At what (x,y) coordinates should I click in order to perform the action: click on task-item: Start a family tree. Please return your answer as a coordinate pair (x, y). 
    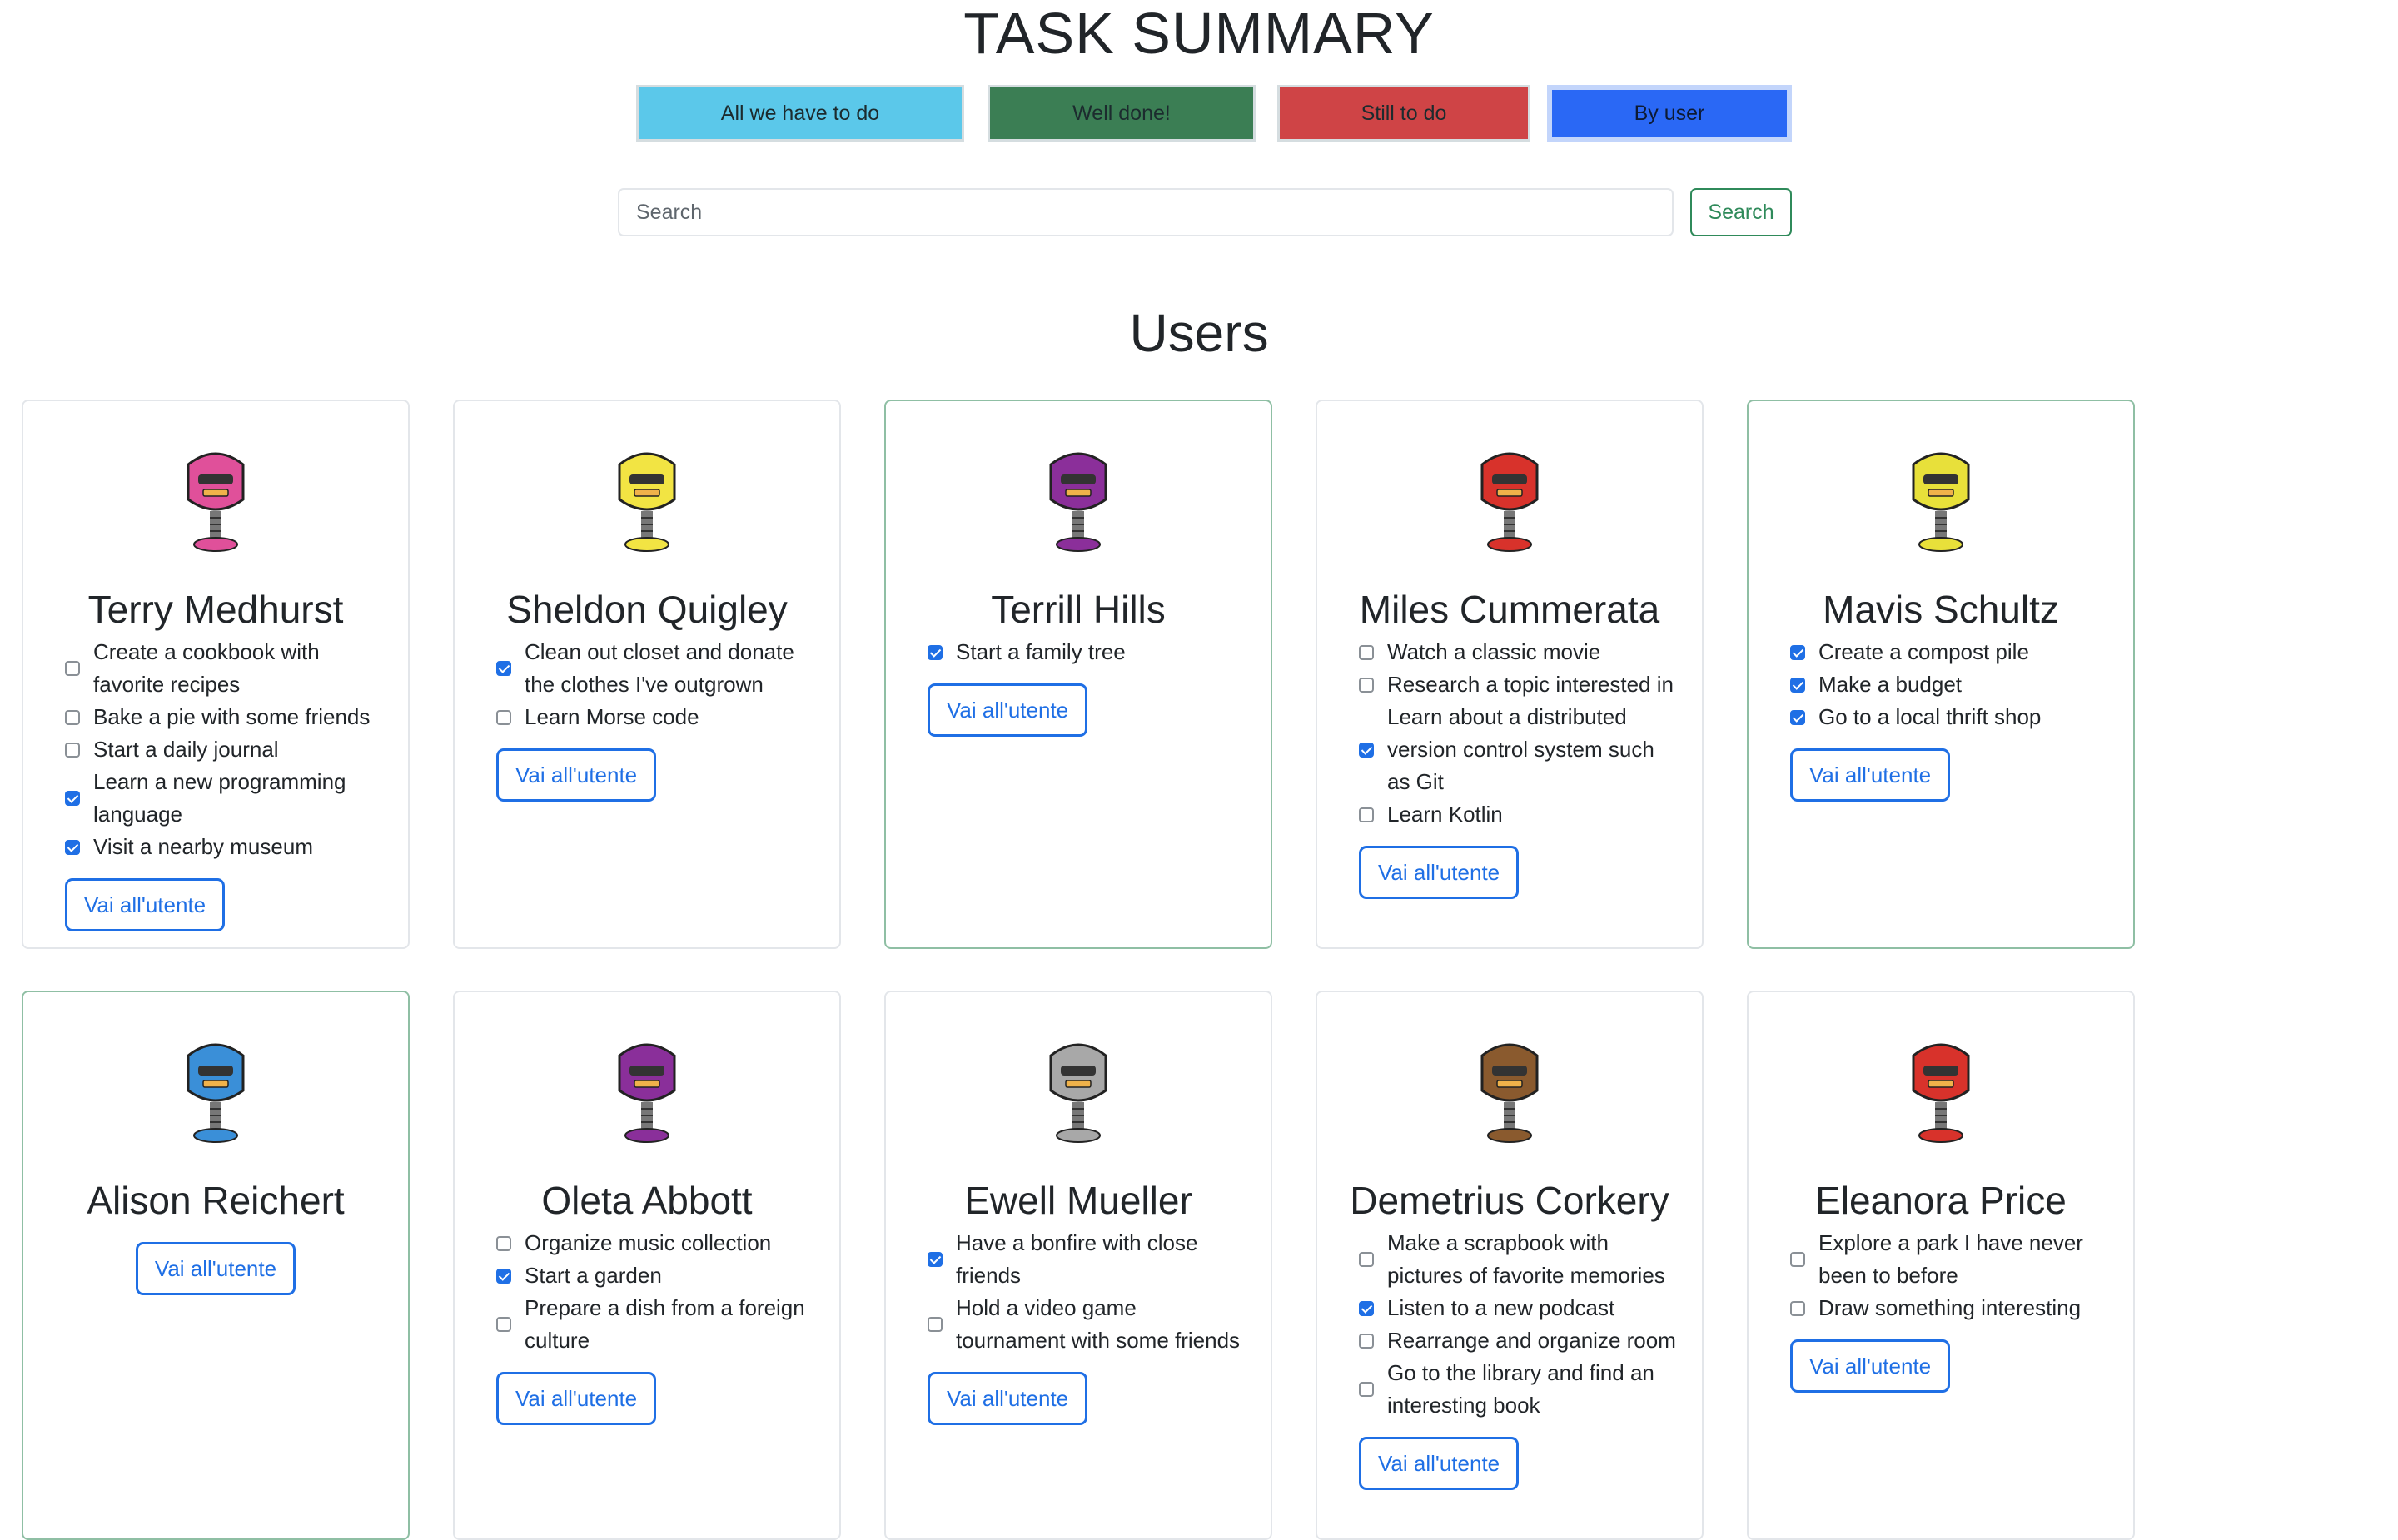
    Looking at the image, I should click on (1087, 652).